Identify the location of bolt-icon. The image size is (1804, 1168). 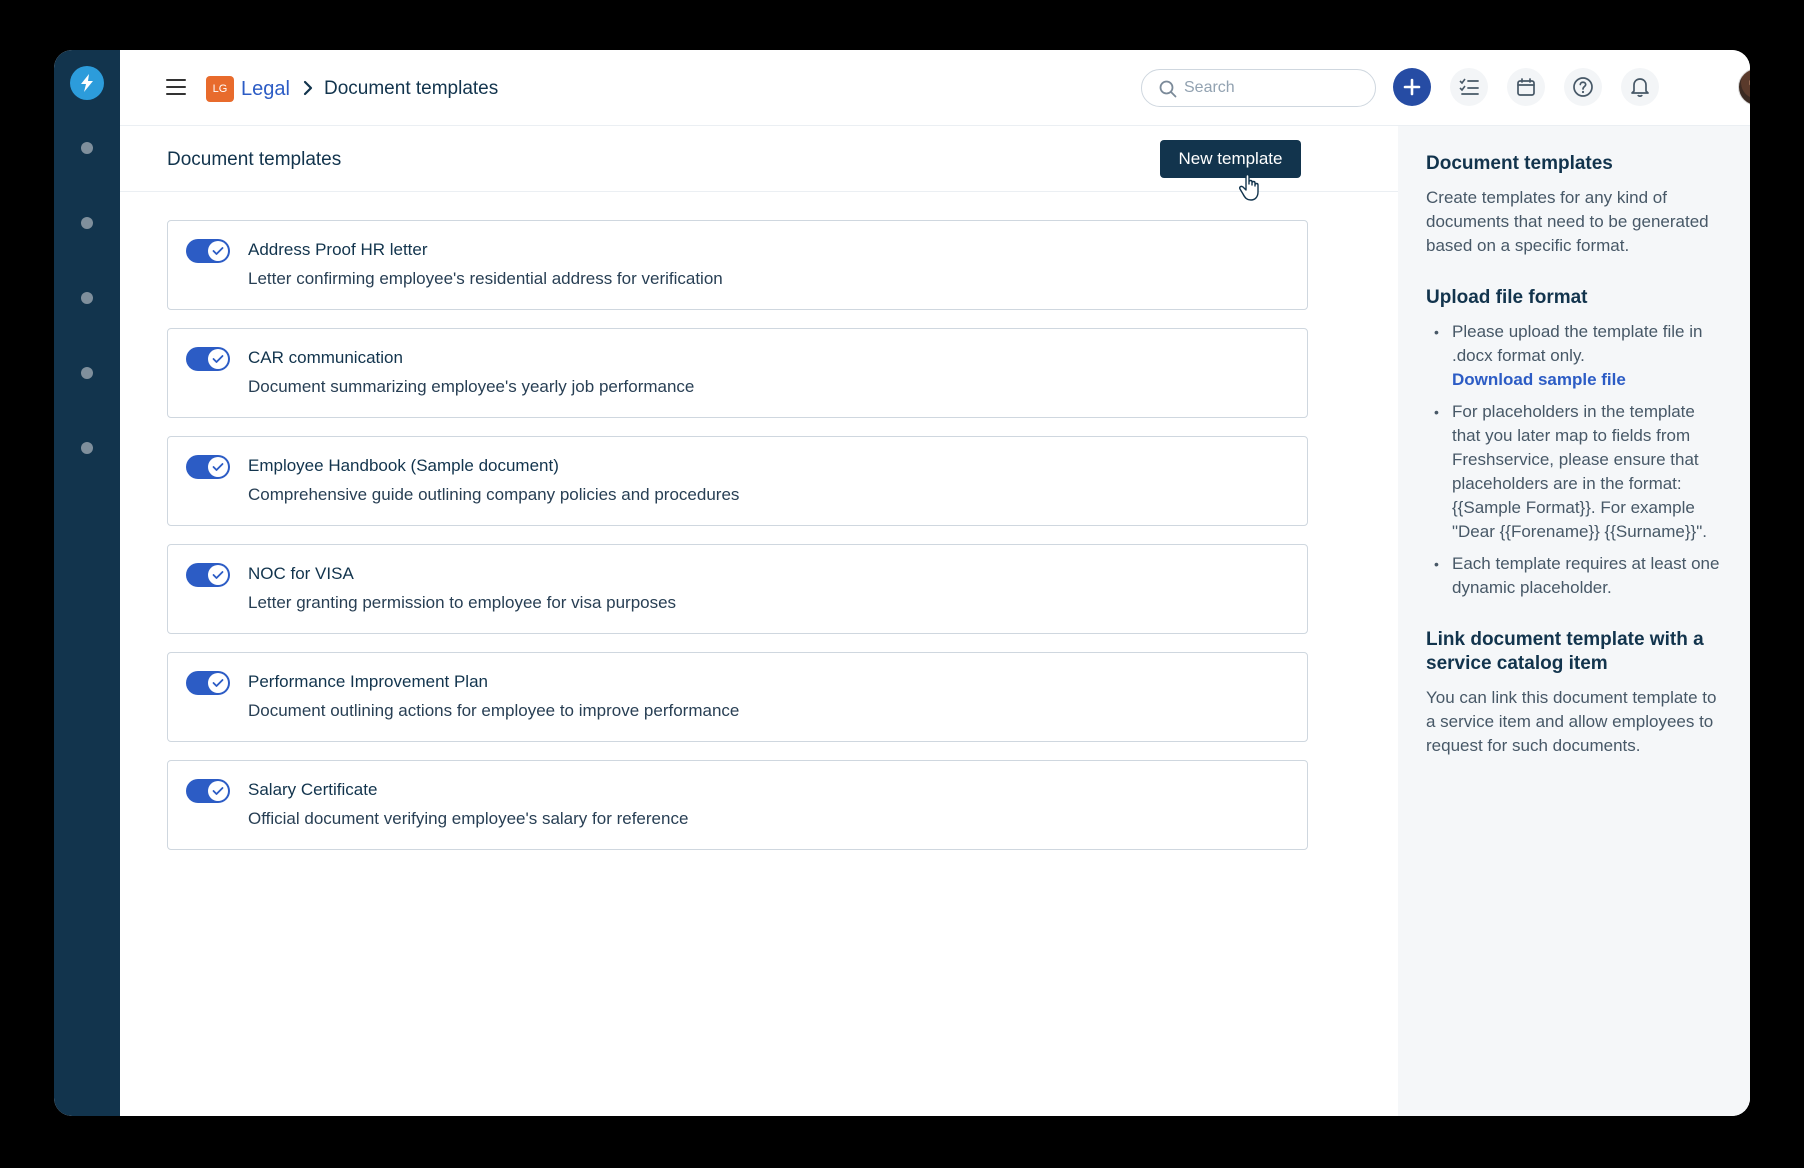
(87, 83).